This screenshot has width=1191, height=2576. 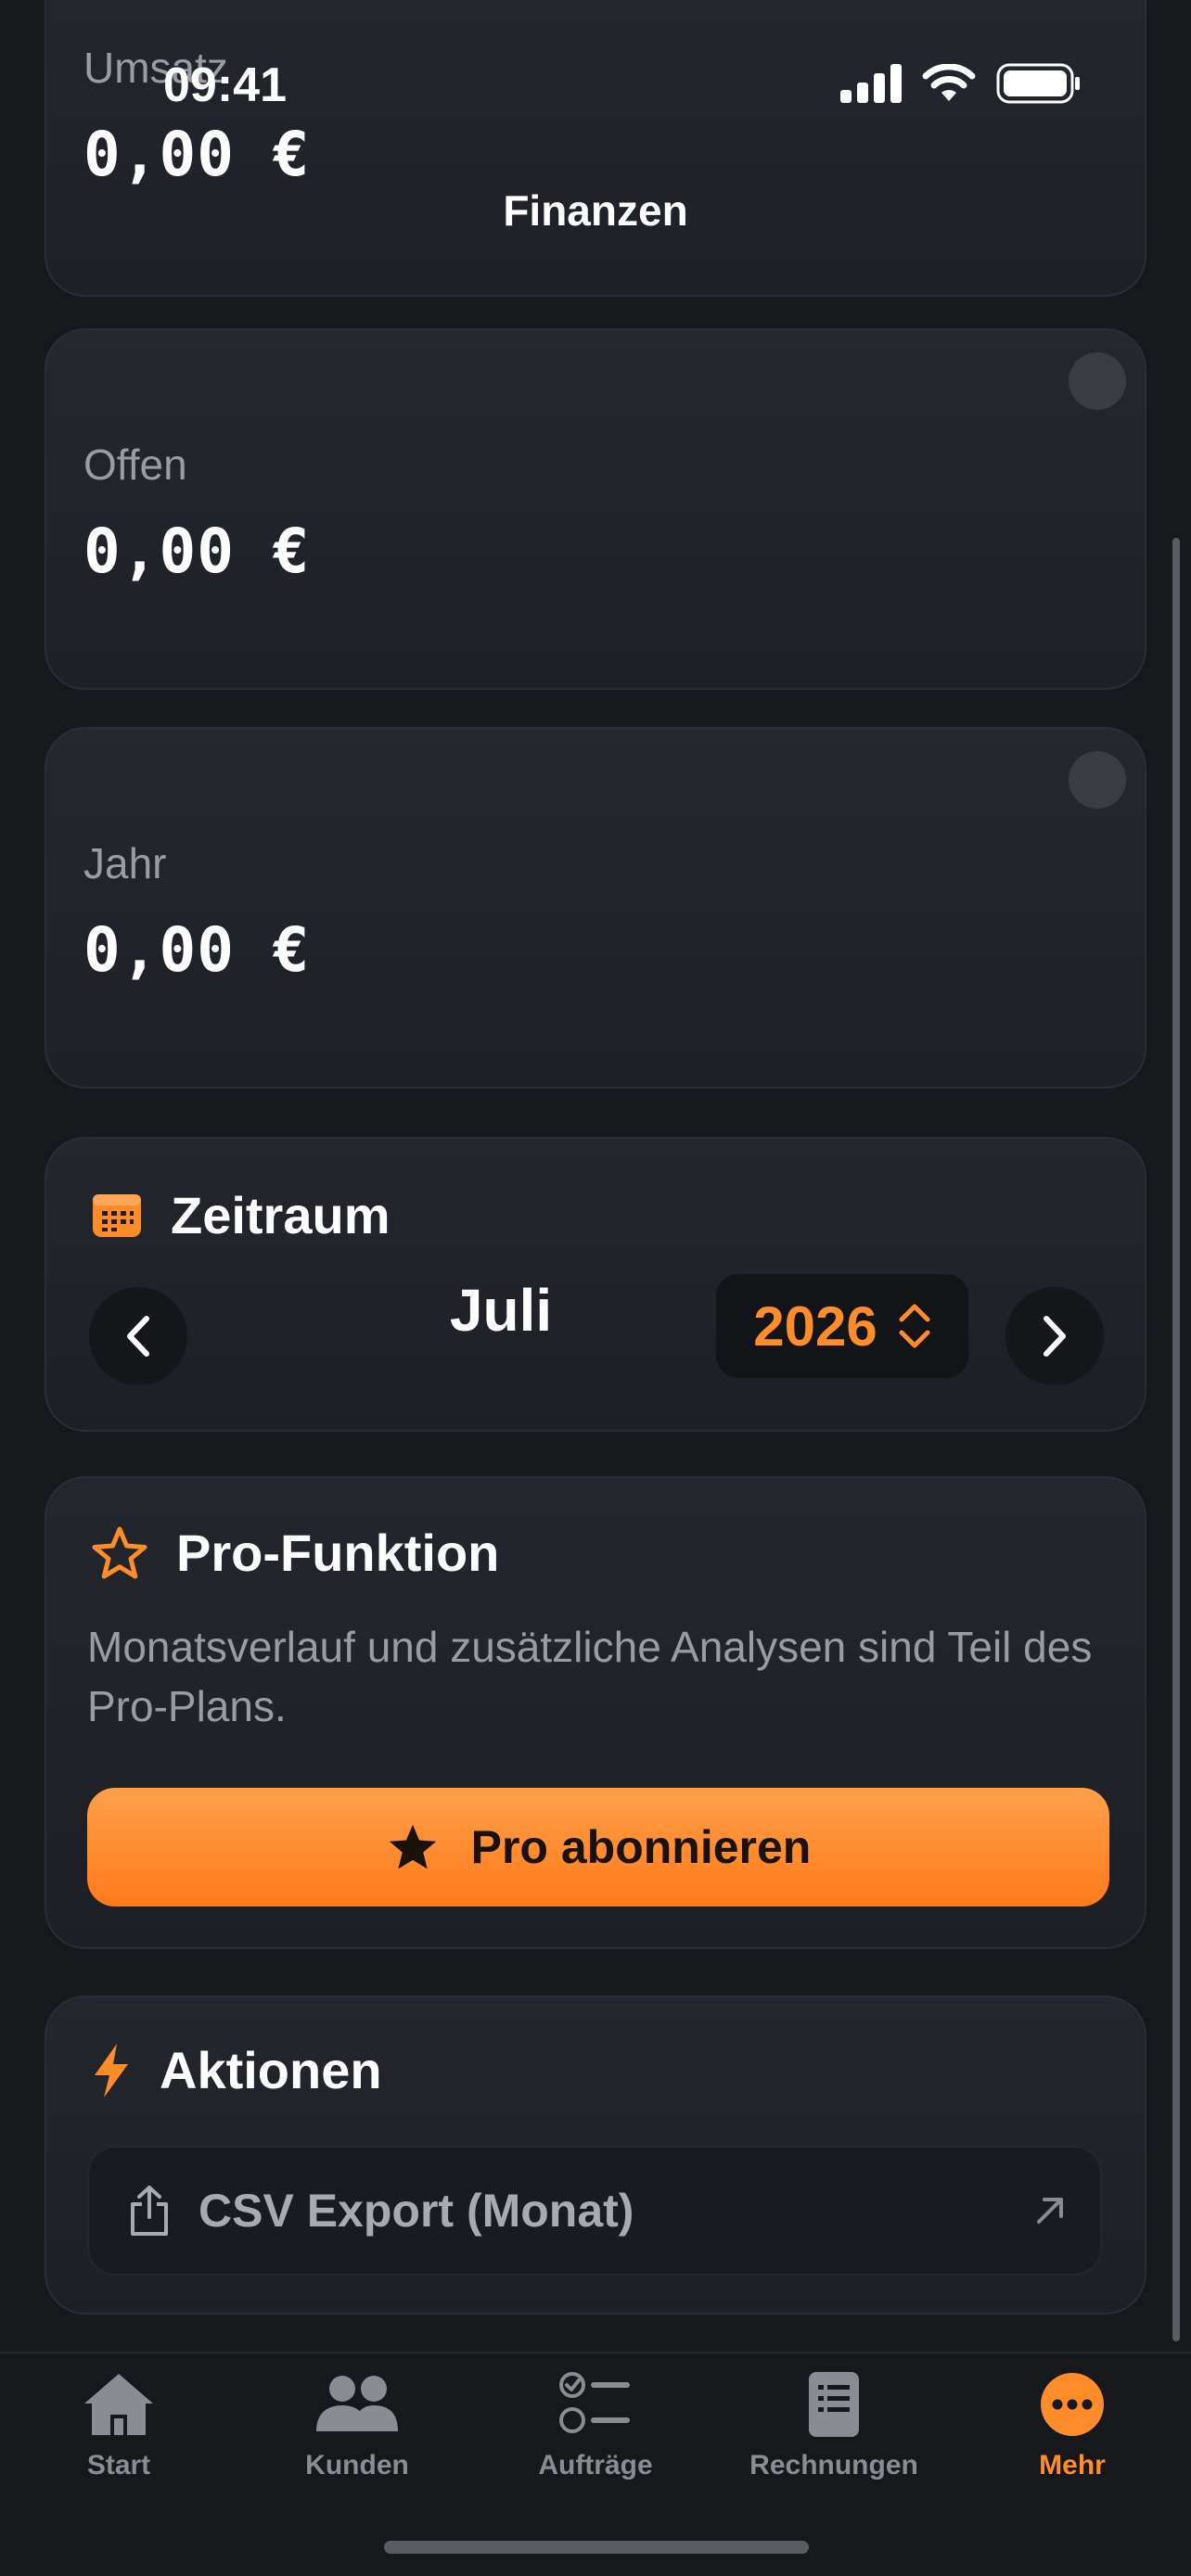 I want to click on year-picker: 2026, so click(x=842, y=1326).